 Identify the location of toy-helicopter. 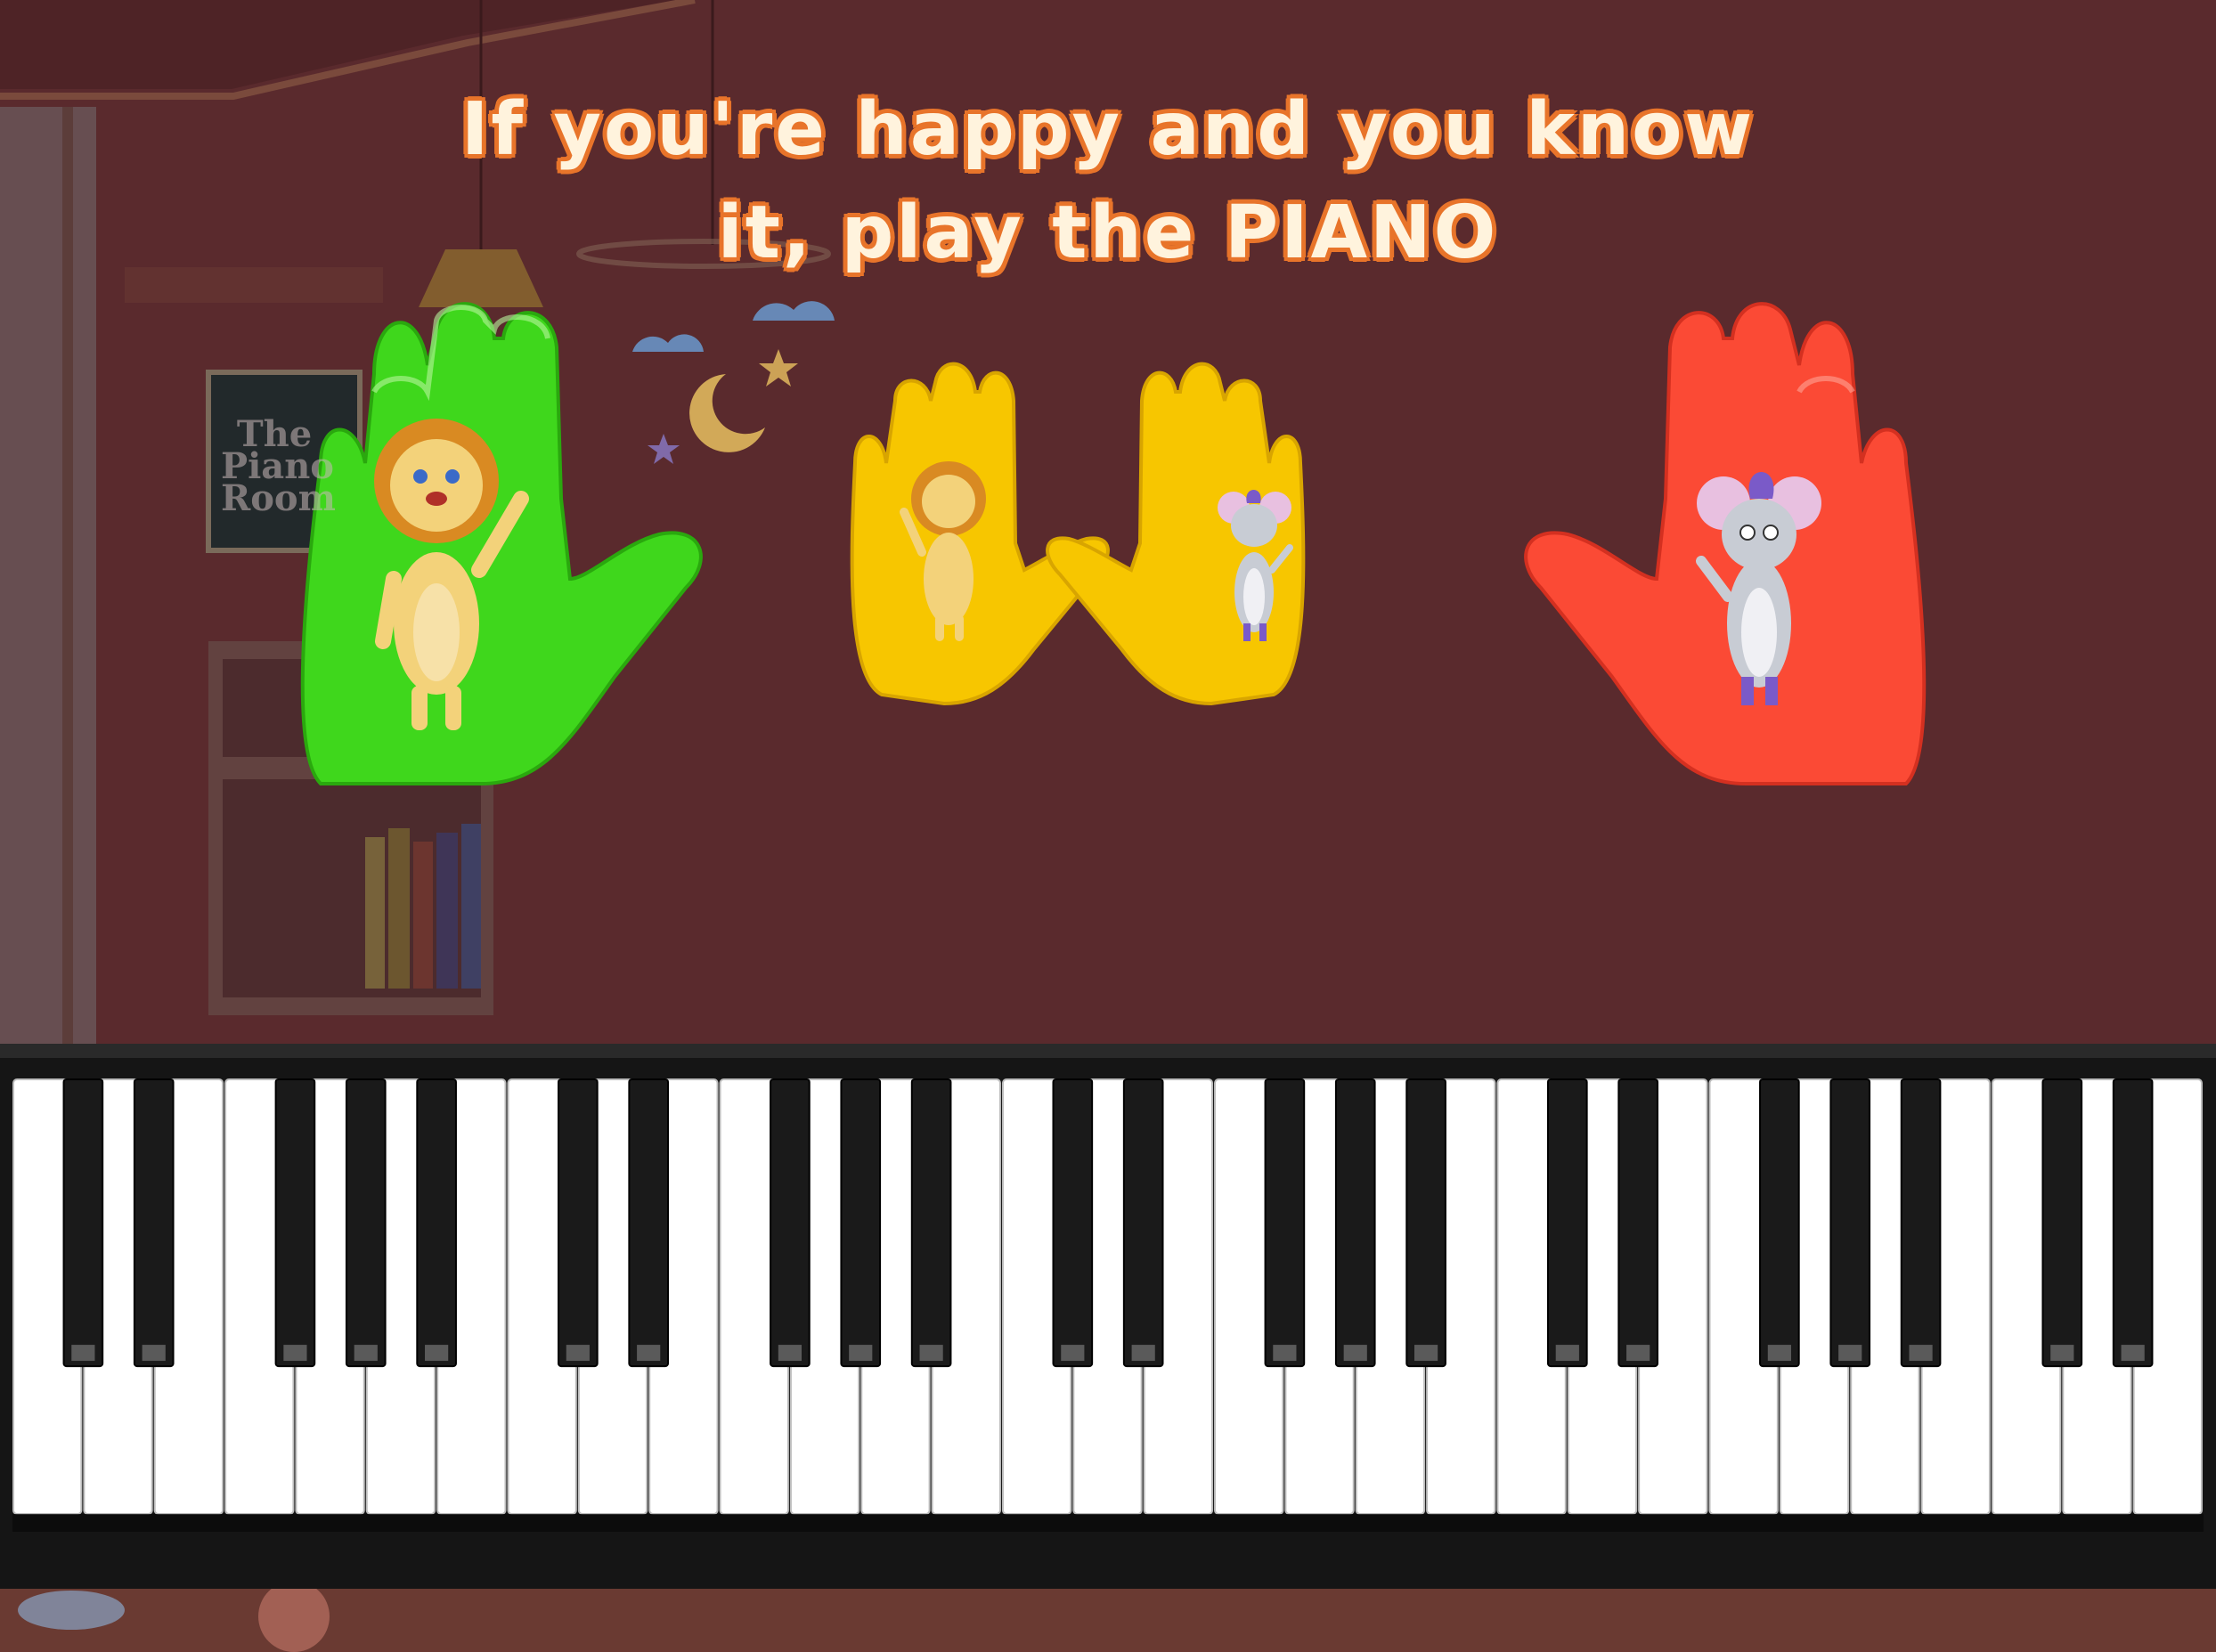
(71, 1610).